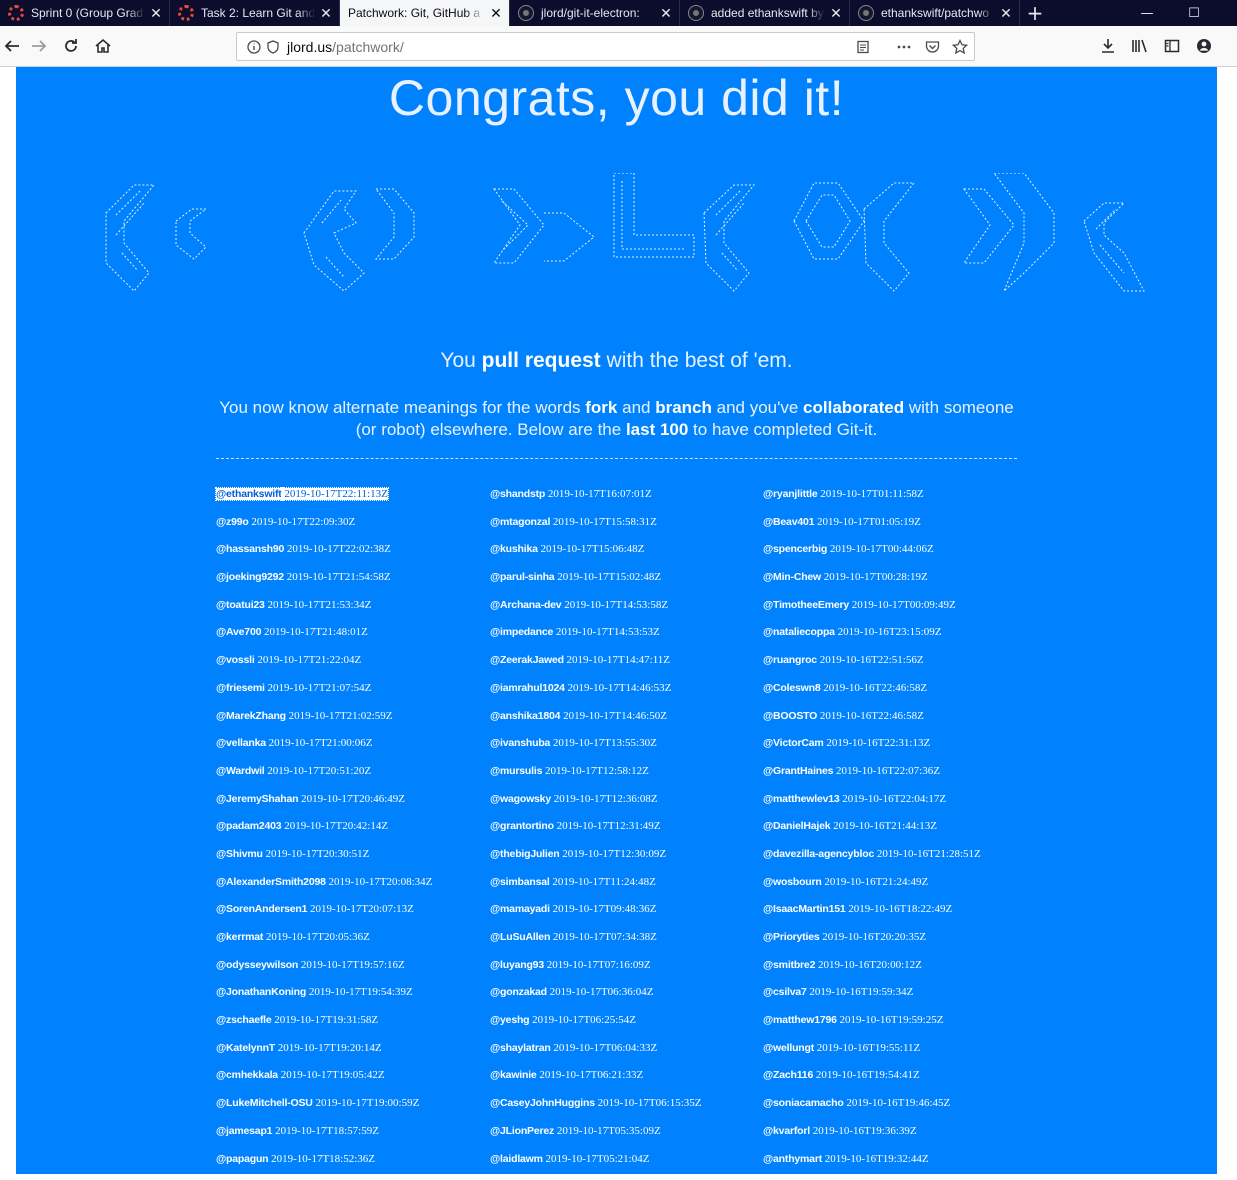 Image resolution: width=1237 pixels, height=1180 pixels. Describe the element at coordinates (271, 882) in the screenshot. I see `username-link: @AlexanderSmith2098` at that location.